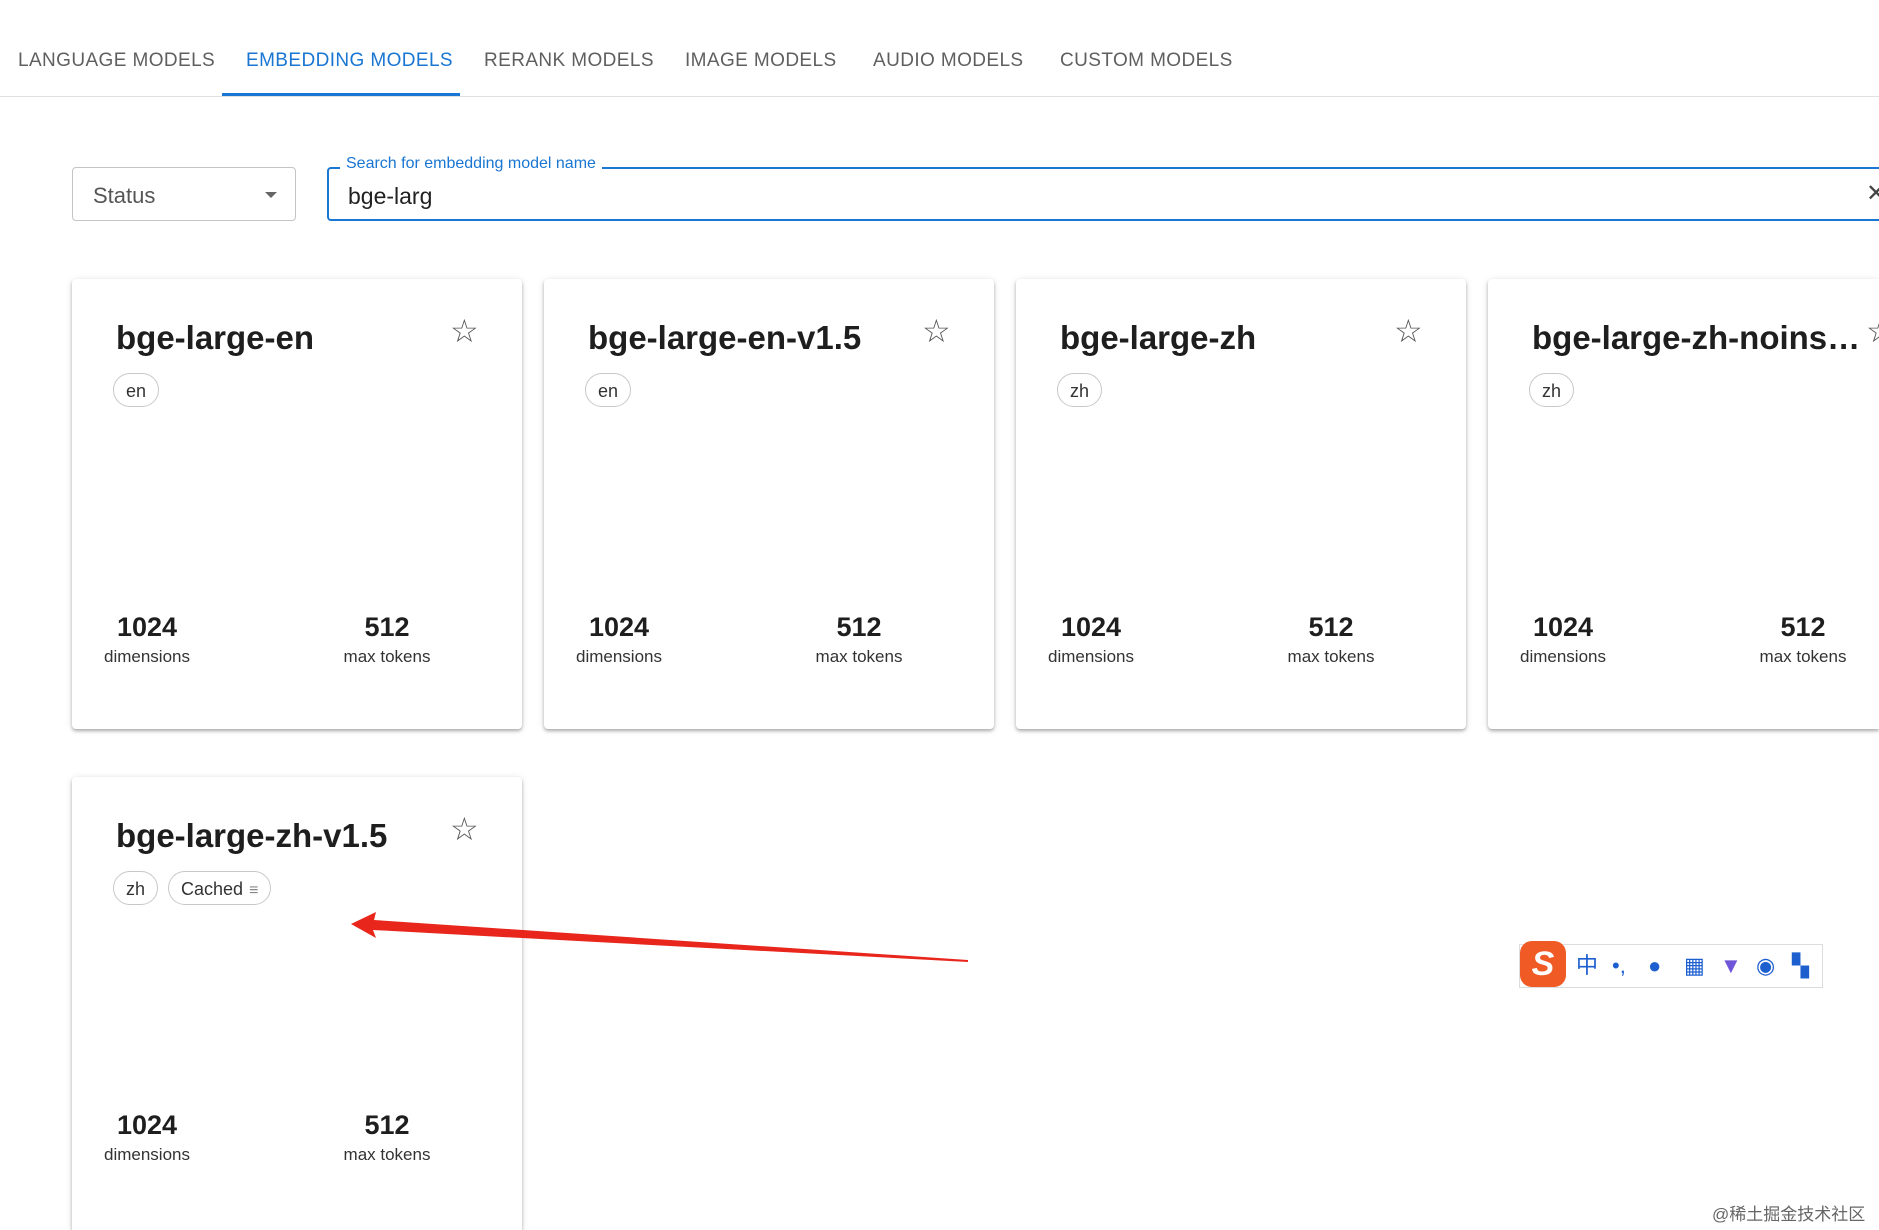 This screenshot has height=1230, width=1879. Describe the element at coordinates (1697, 337) in the screenshot. I see `model-card-title: bge-large-zh-noinstruct` at that location.